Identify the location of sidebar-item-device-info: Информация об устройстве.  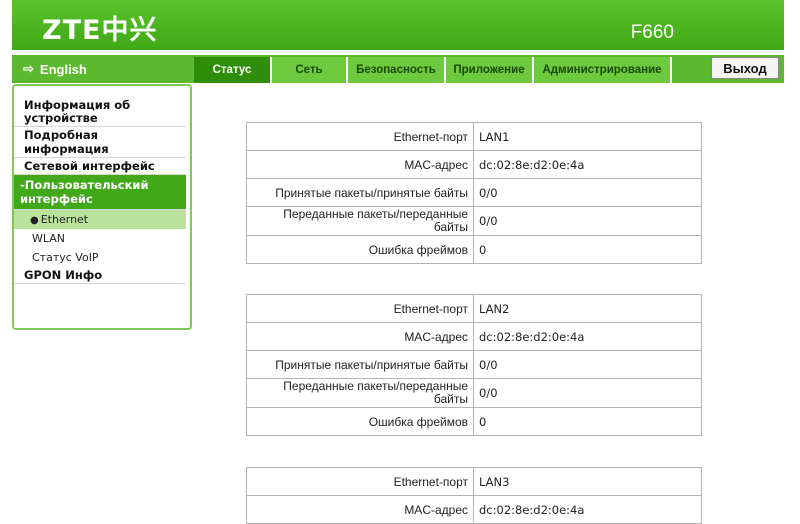
(100, 112).